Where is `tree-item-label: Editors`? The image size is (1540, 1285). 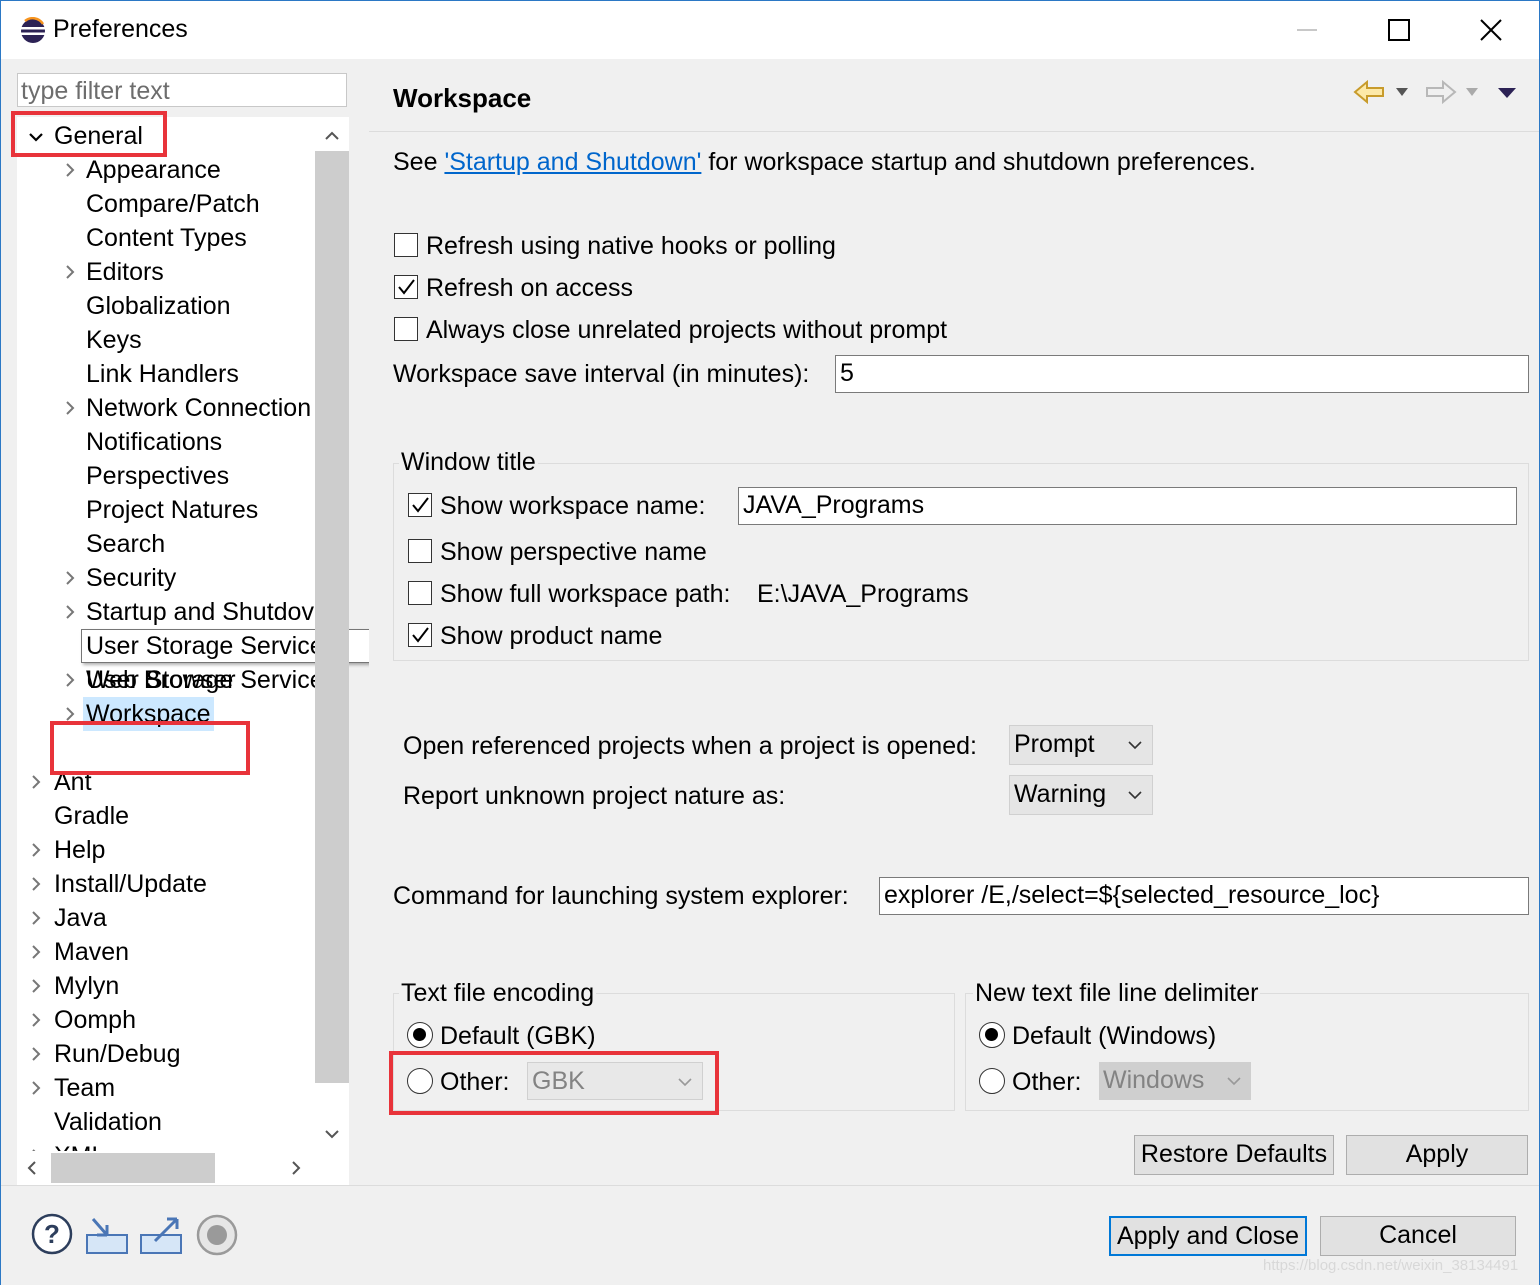 tree-item-label: Editors is located at coordinates (125, 272).